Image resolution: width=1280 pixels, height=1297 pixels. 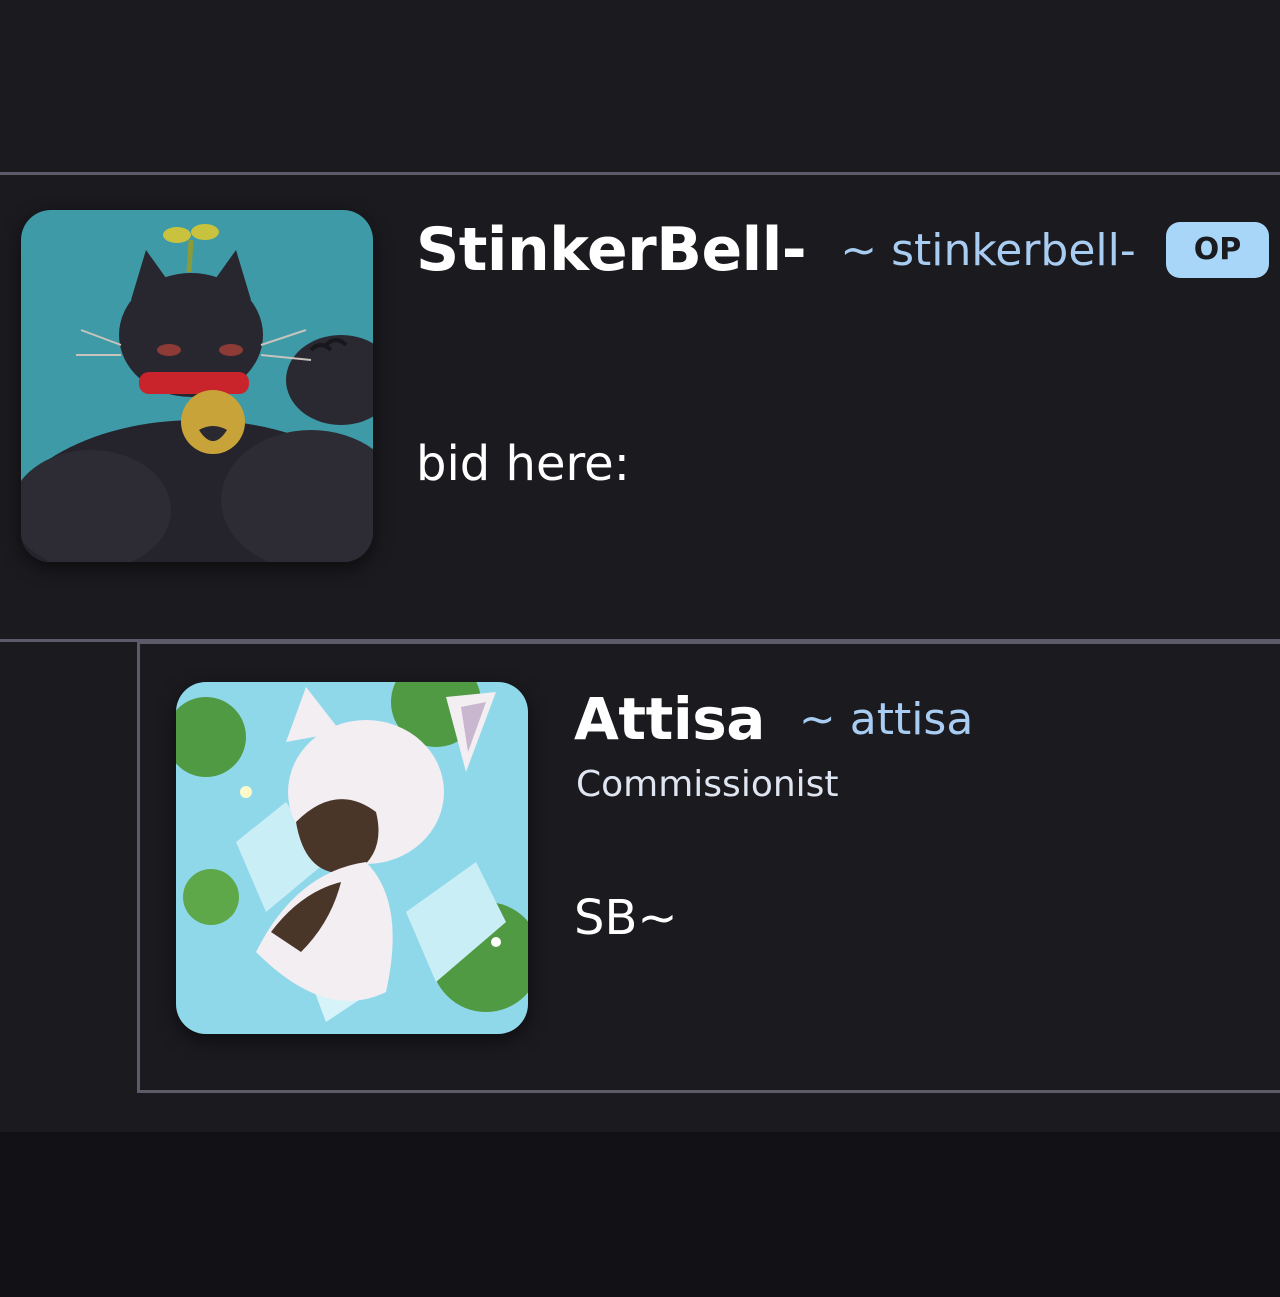 I want to click on role-label: Commissionist, so click(x=707, y=784).